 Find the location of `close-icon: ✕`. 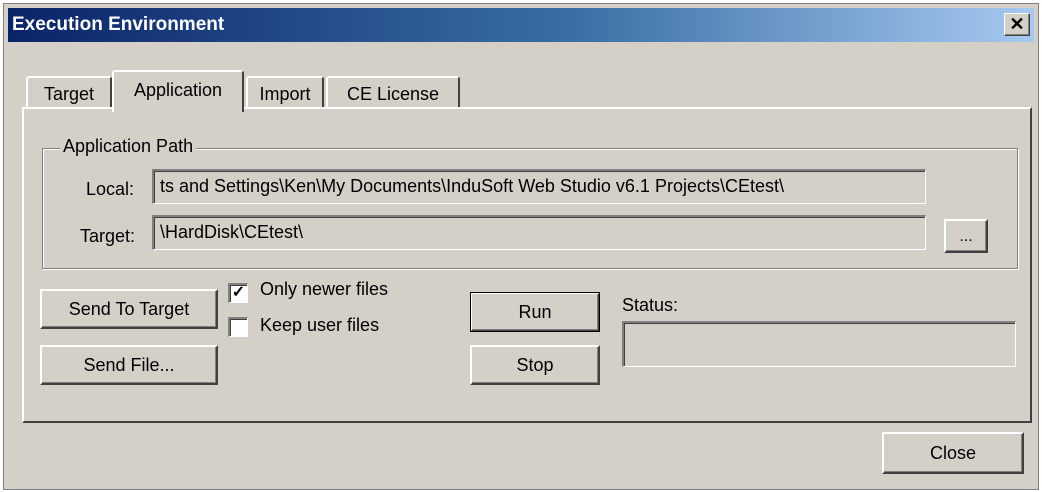

close-icon: ✕ is located at coordinates (1017, 24).